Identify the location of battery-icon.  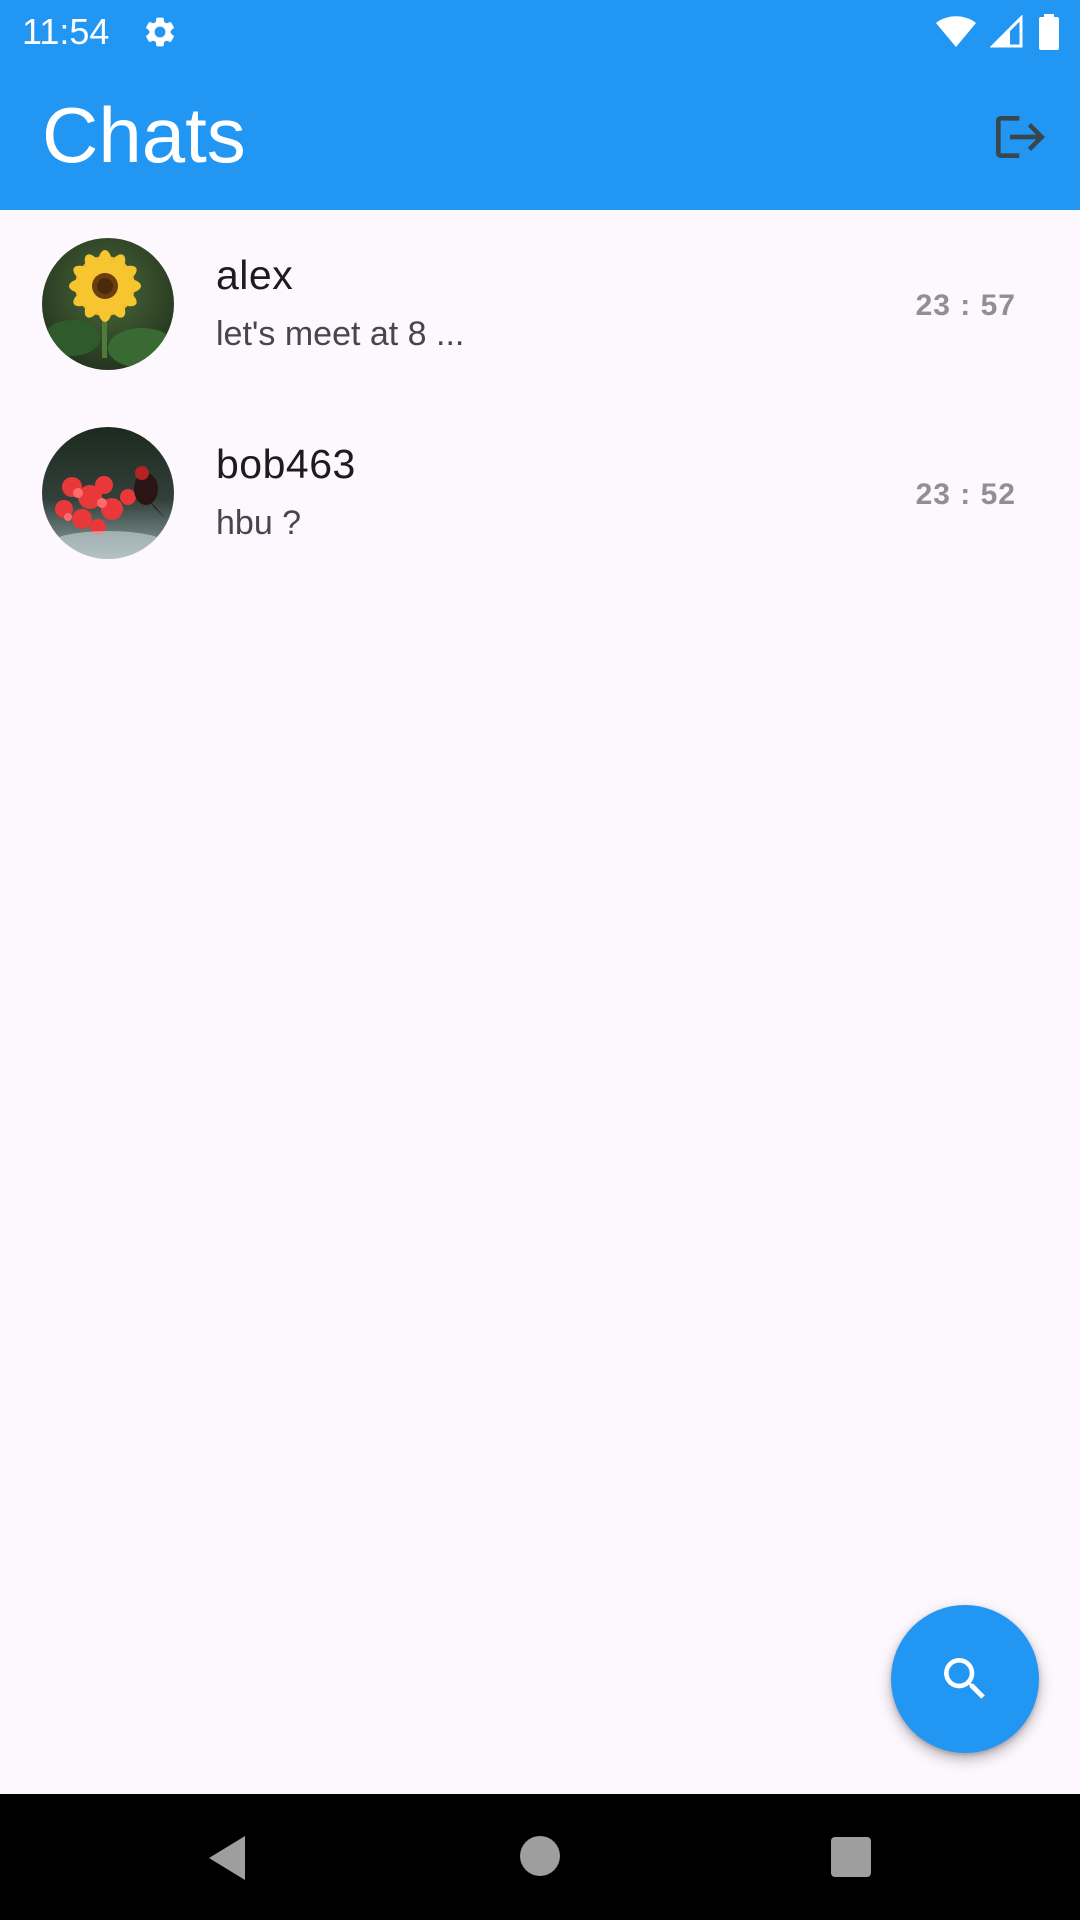
(1049, 32).